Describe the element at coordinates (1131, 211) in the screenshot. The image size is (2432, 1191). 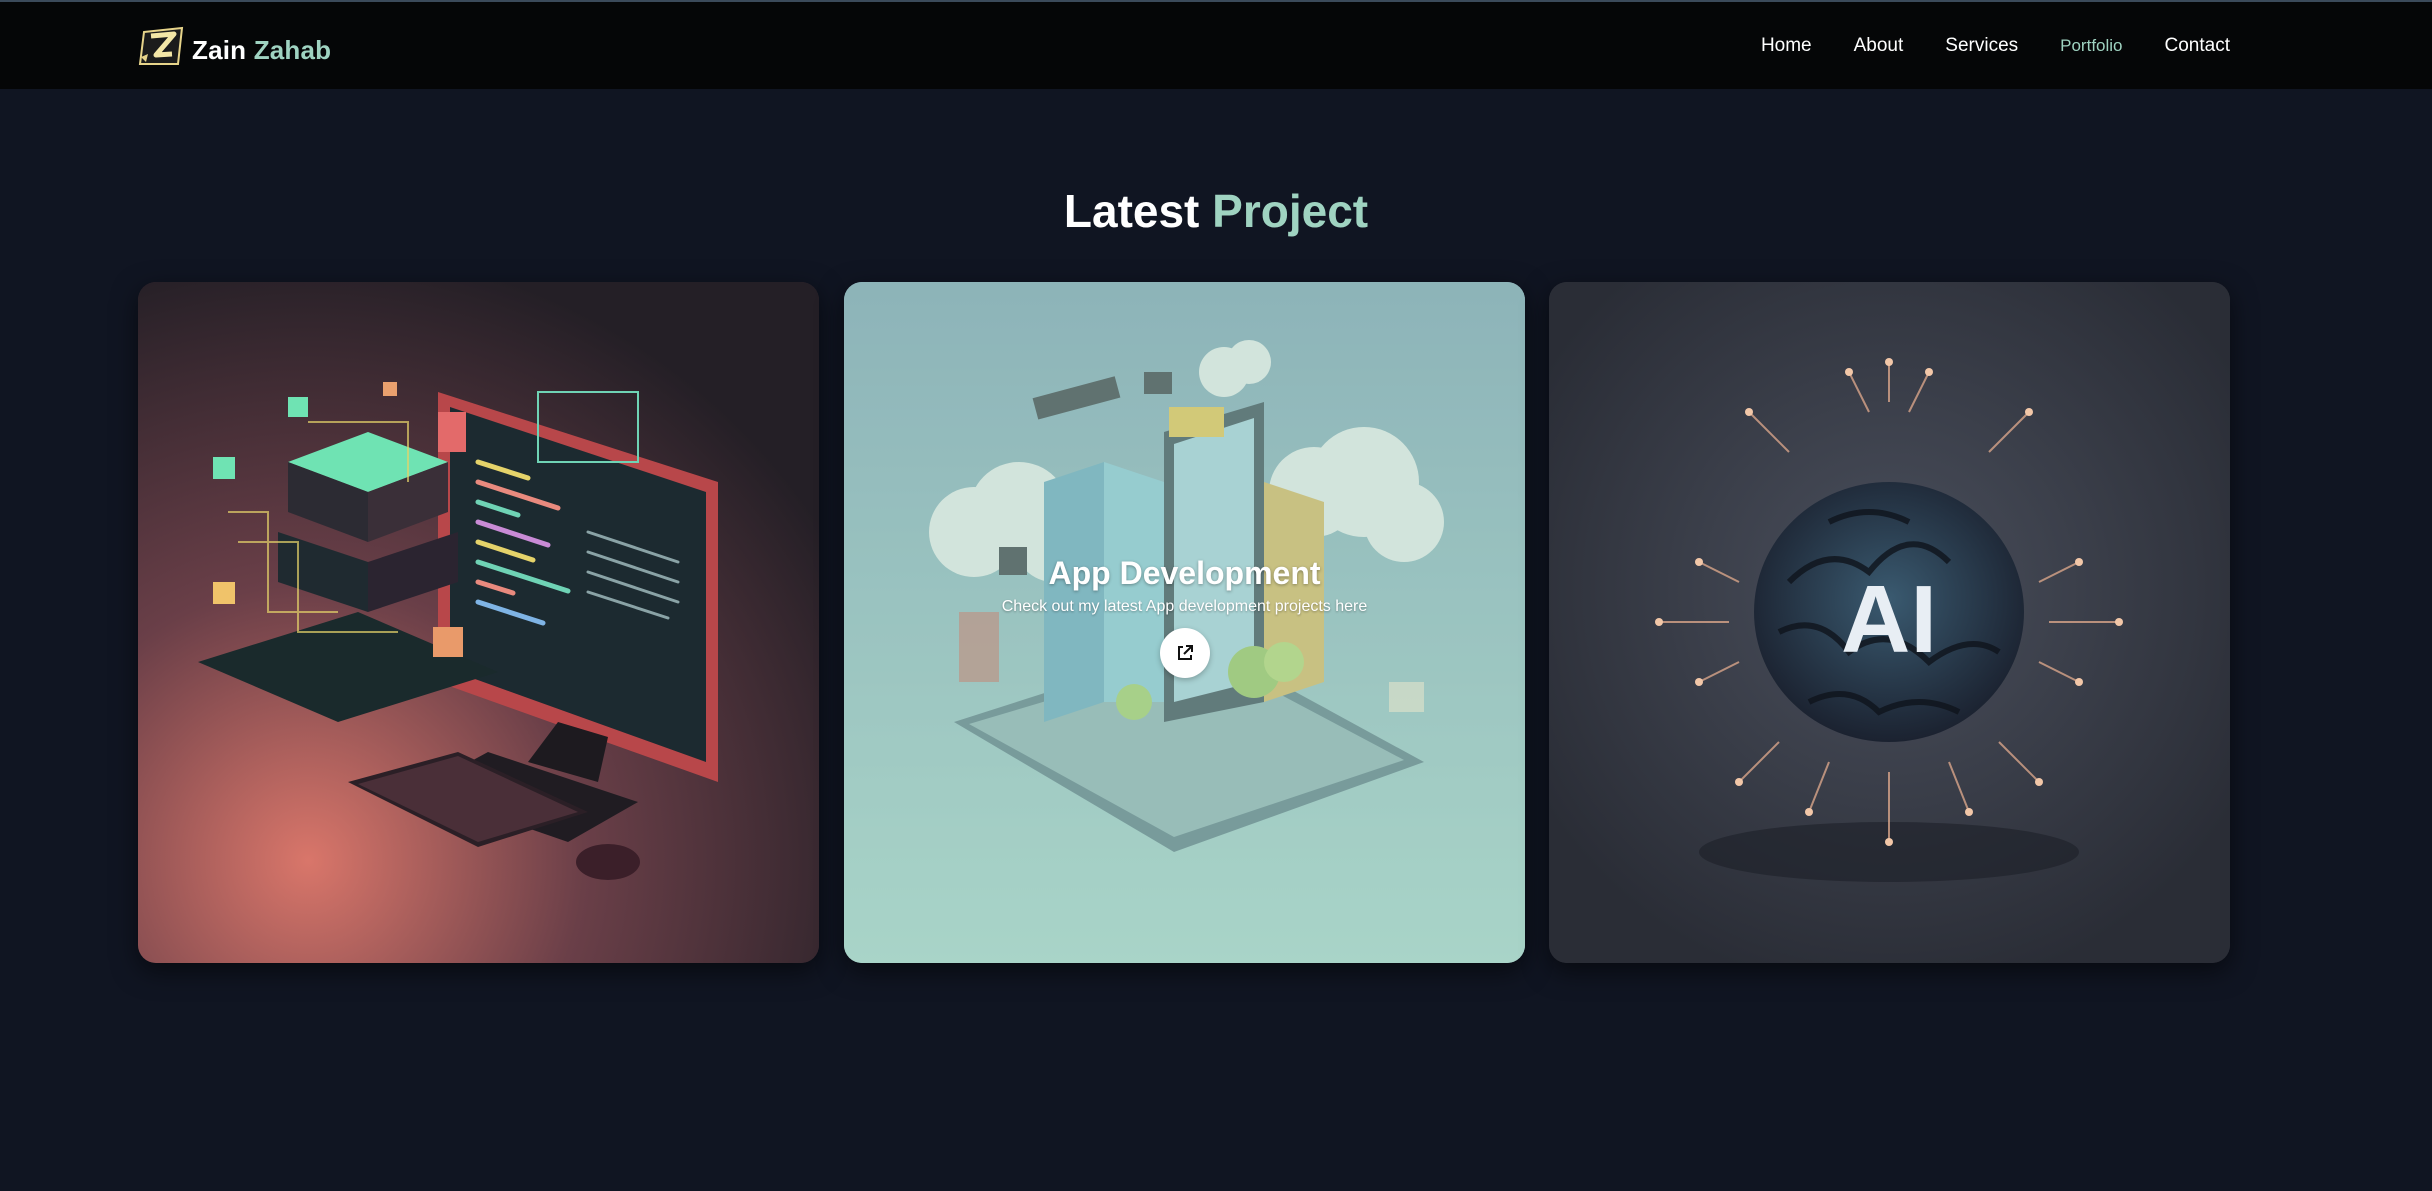
I see `section-title-main: Latest` at that location.